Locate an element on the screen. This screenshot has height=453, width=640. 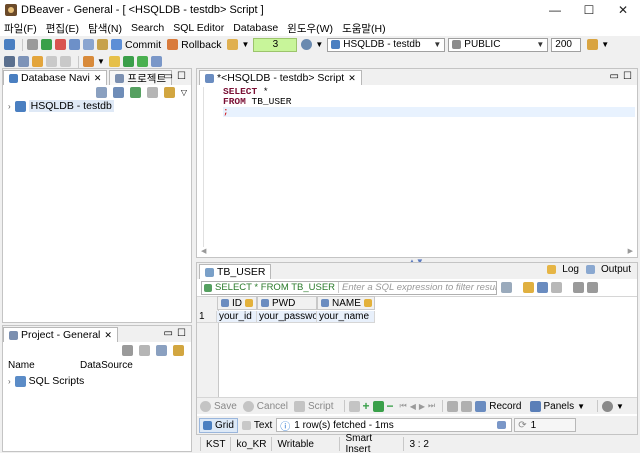
maximize-button: ☐ is located at coordinates (589, 10).